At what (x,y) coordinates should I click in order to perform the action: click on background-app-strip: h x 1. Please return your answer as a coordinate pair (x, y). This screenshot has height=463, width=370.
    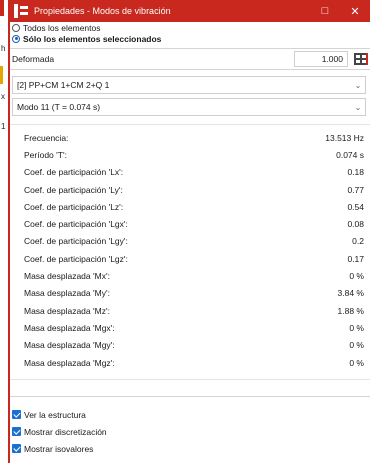
    Looking at the image, I should click on (4, 231).